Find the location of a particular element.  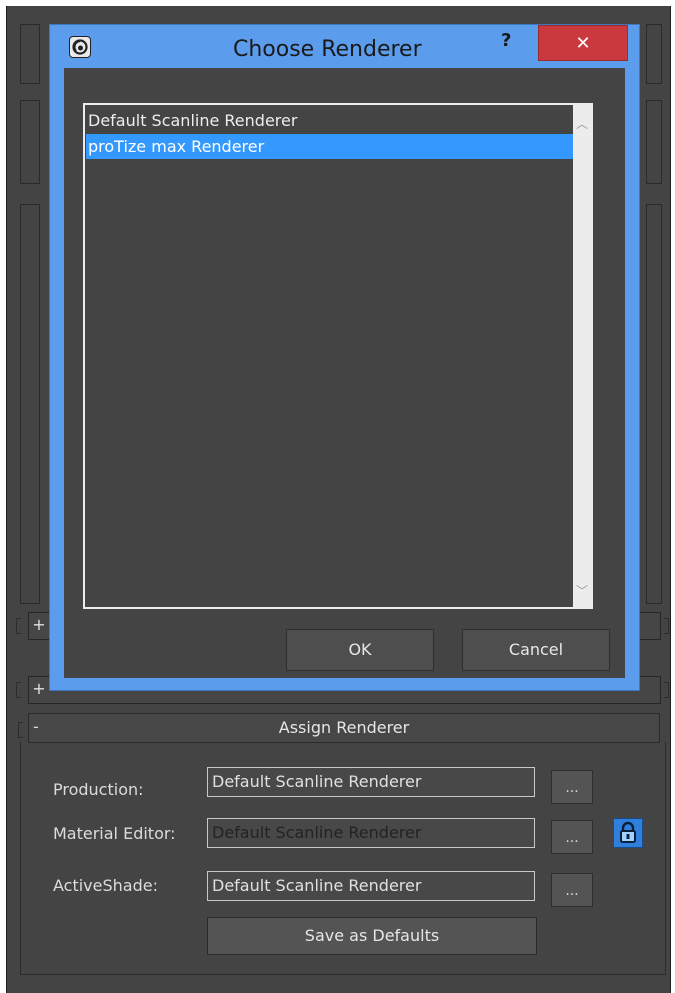

close-button: ✕ is located at coordinates (583, 43).